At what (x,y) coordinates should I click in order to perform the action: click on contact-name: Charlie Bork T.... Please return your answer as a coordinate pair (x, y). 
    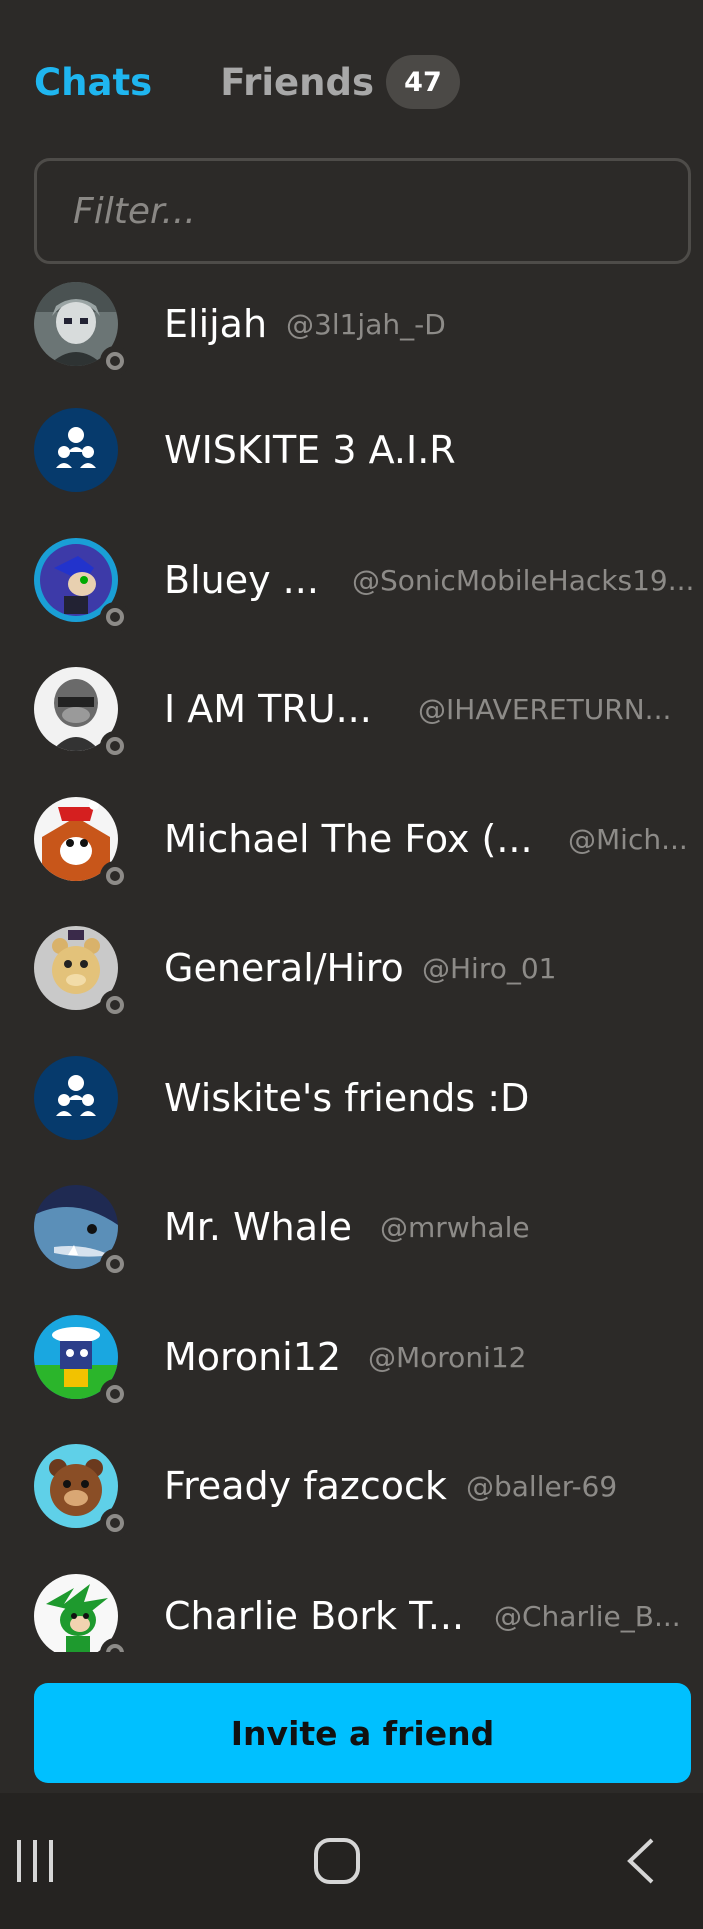
    Looking at the image, I should click on (314, 1616).